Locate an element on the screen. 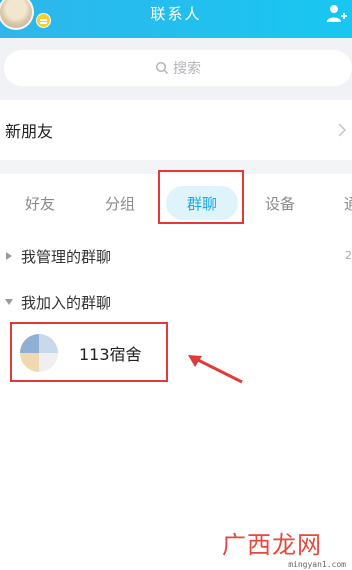 Image resolution: width=352 pixels, height=570 pixels. tab-more: 通 is located at coordinates (348, 203).